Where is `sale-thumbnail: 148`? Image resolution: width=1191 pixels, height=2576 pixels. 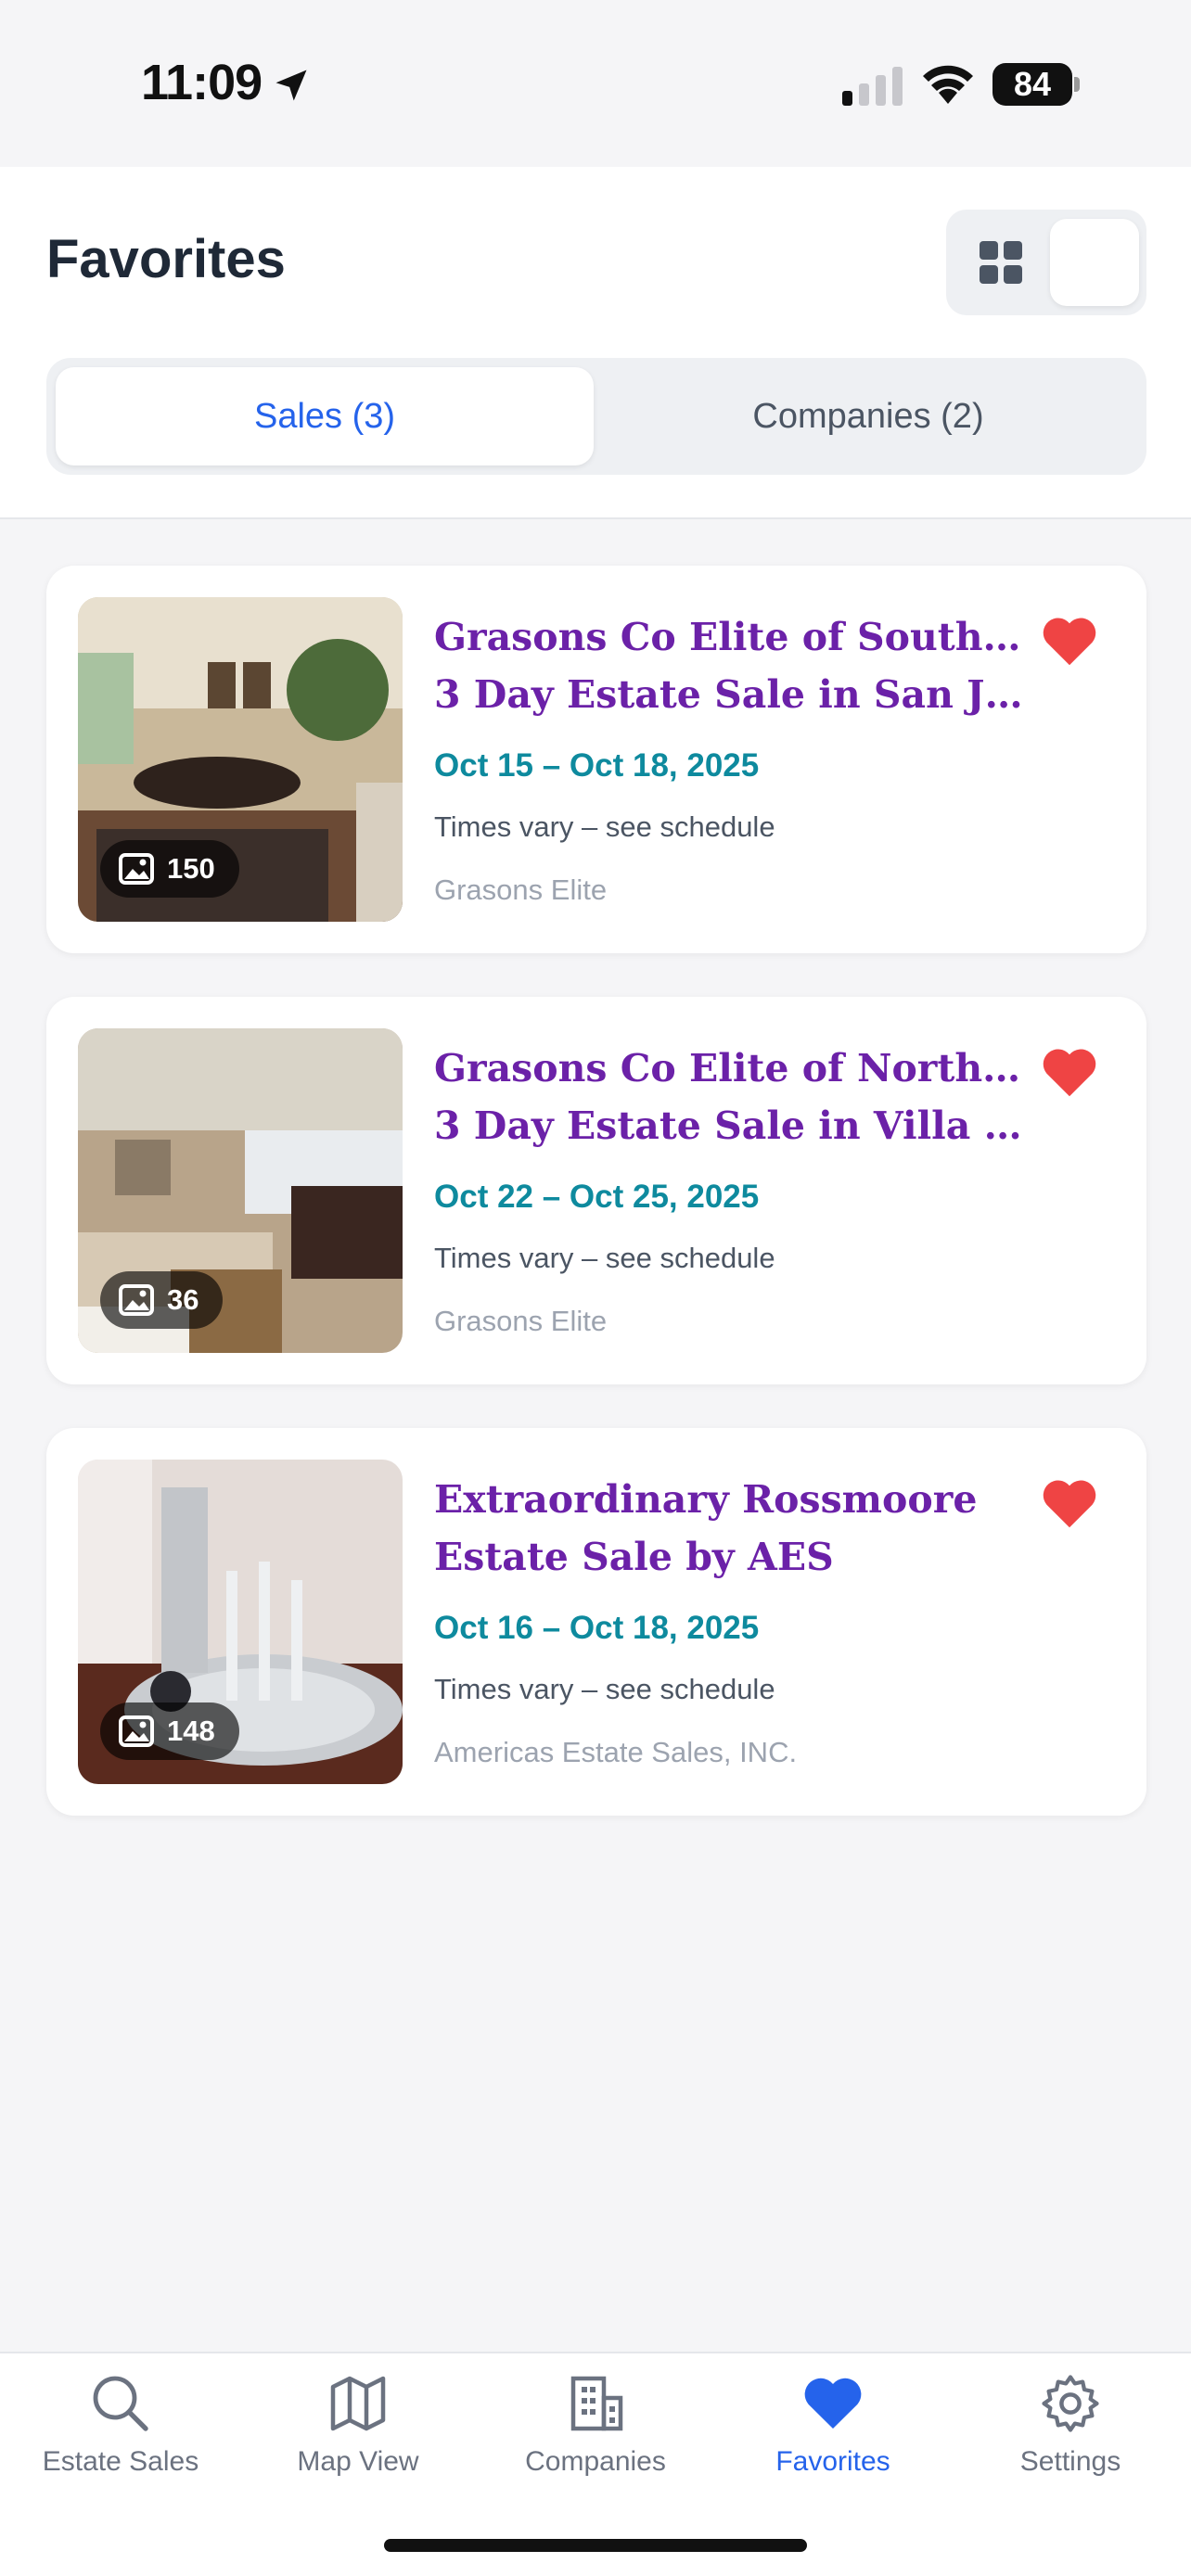 sale-thumbnail: 148 is located at coordinates (240, 1622).